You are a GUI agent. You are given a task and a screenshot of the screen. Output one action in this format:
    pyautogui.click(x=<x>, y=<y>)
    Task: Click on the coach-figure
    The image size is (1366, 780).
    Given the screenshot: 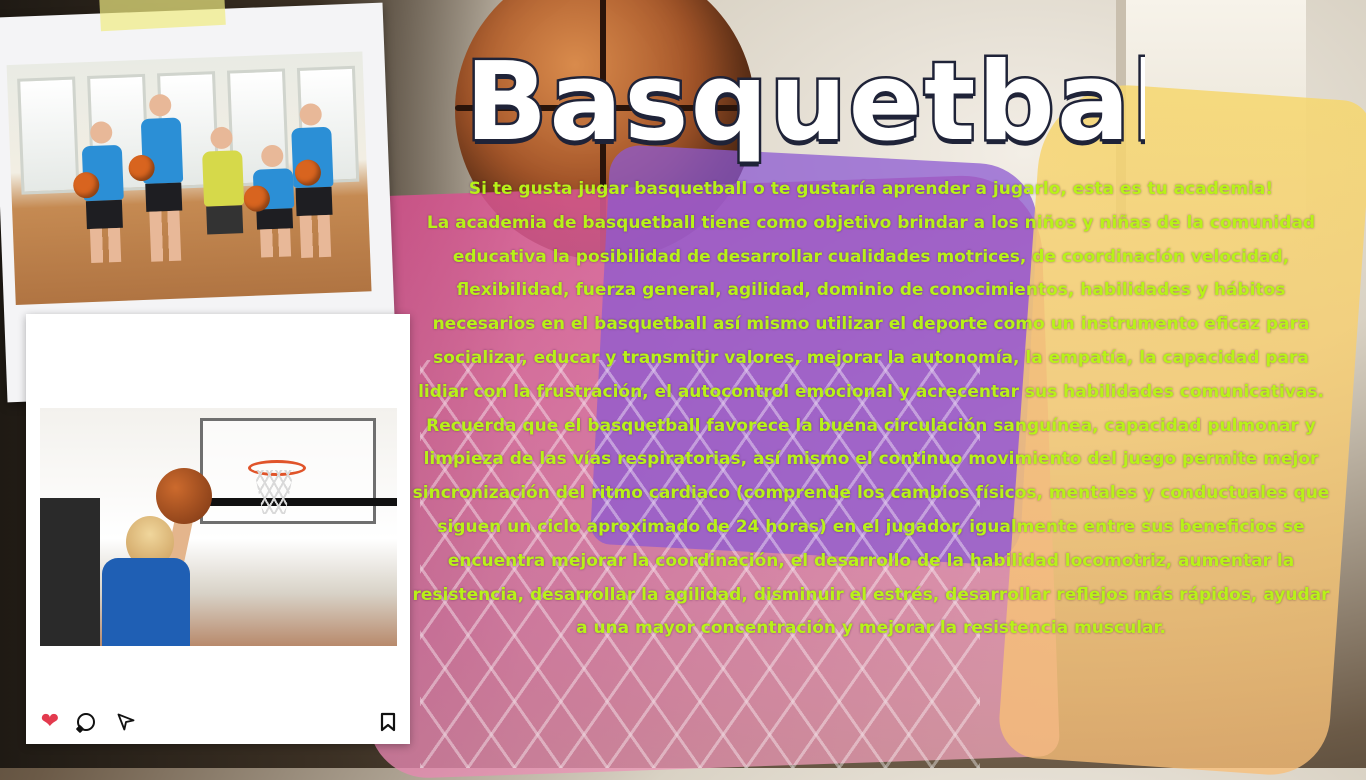 What is the action you would take?
    pyautogui.click(x=223, y=197)
    